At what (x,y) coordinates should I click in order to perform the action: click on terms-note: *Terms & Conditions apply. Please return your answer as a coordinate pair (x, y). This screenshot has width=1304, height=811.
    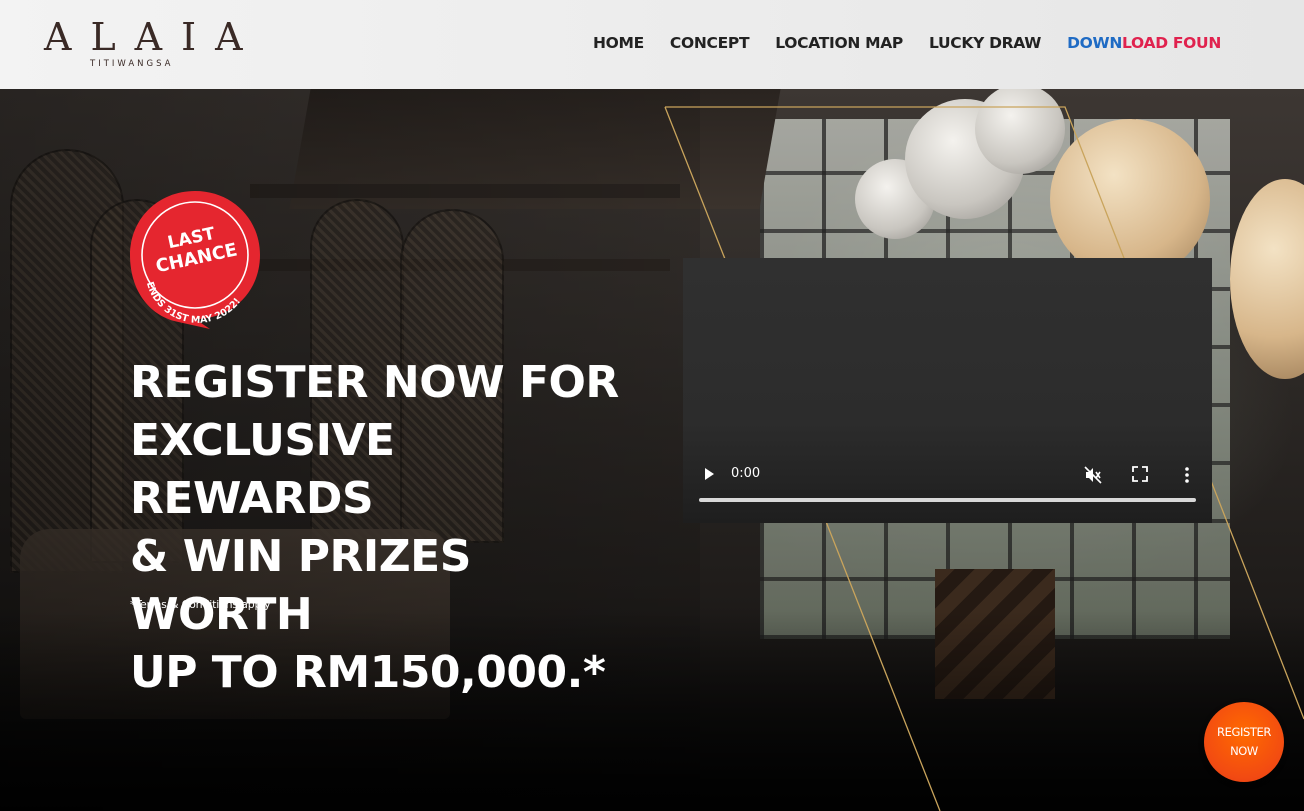
    Looking at the image, I should click on (200, 604).